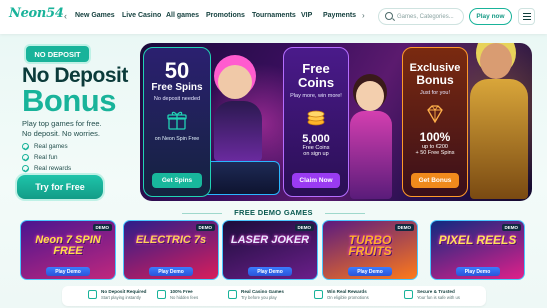  Describe the element at coordinates (270, 240) in the screenshot. I see `game-title: LASER JOKER` at that location.